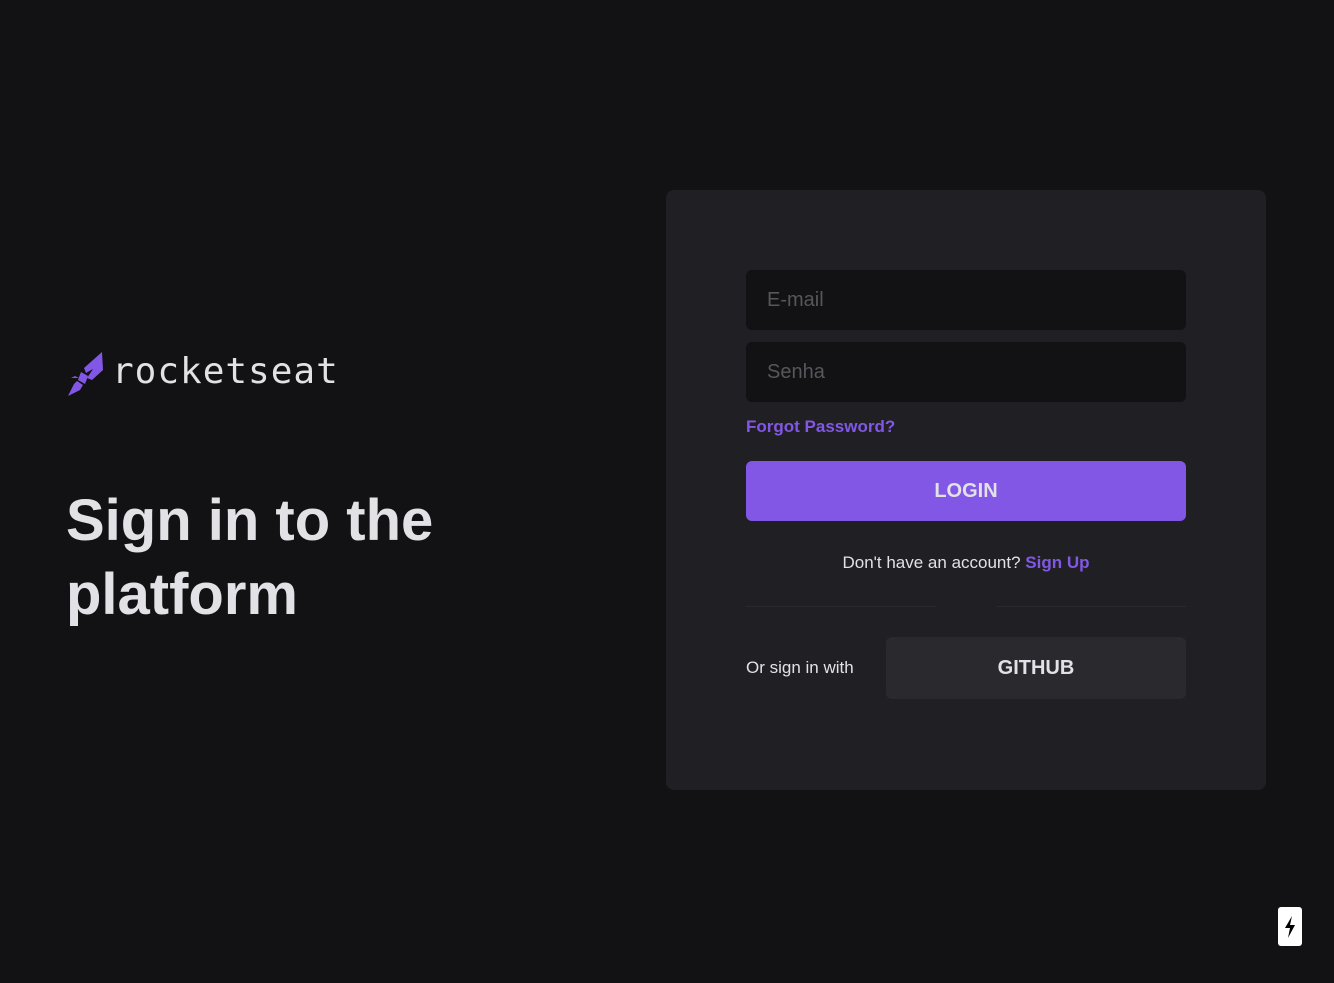 The image size is (1334, 983). I want to click on github-button: GITHUB, so click(1036, 668).